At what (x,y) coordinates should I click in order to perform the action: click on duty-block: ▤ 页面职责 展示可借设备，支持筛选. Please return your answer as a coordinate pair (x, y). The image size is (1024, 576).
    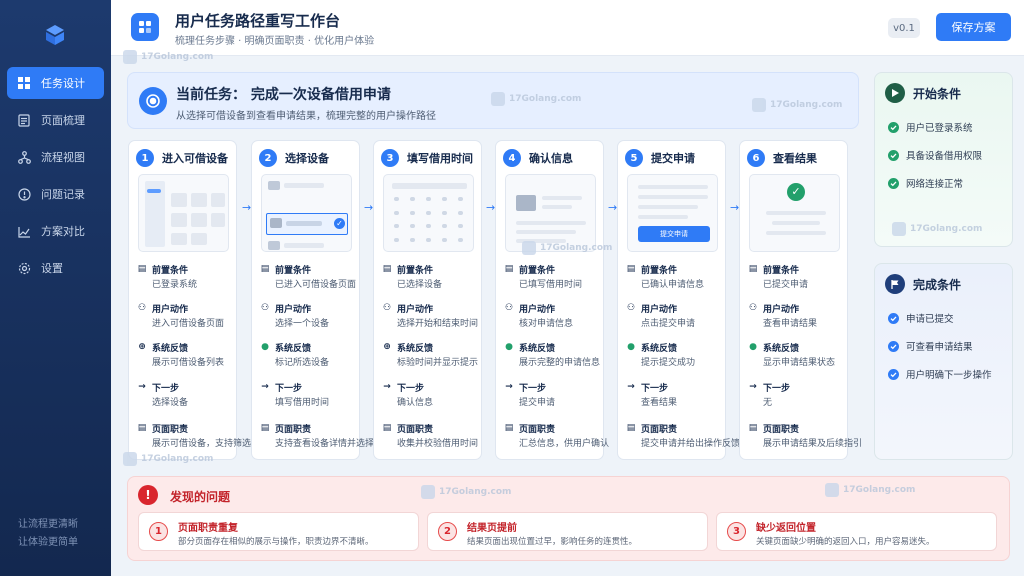
    Looking at the image, I should click on (194, 435).